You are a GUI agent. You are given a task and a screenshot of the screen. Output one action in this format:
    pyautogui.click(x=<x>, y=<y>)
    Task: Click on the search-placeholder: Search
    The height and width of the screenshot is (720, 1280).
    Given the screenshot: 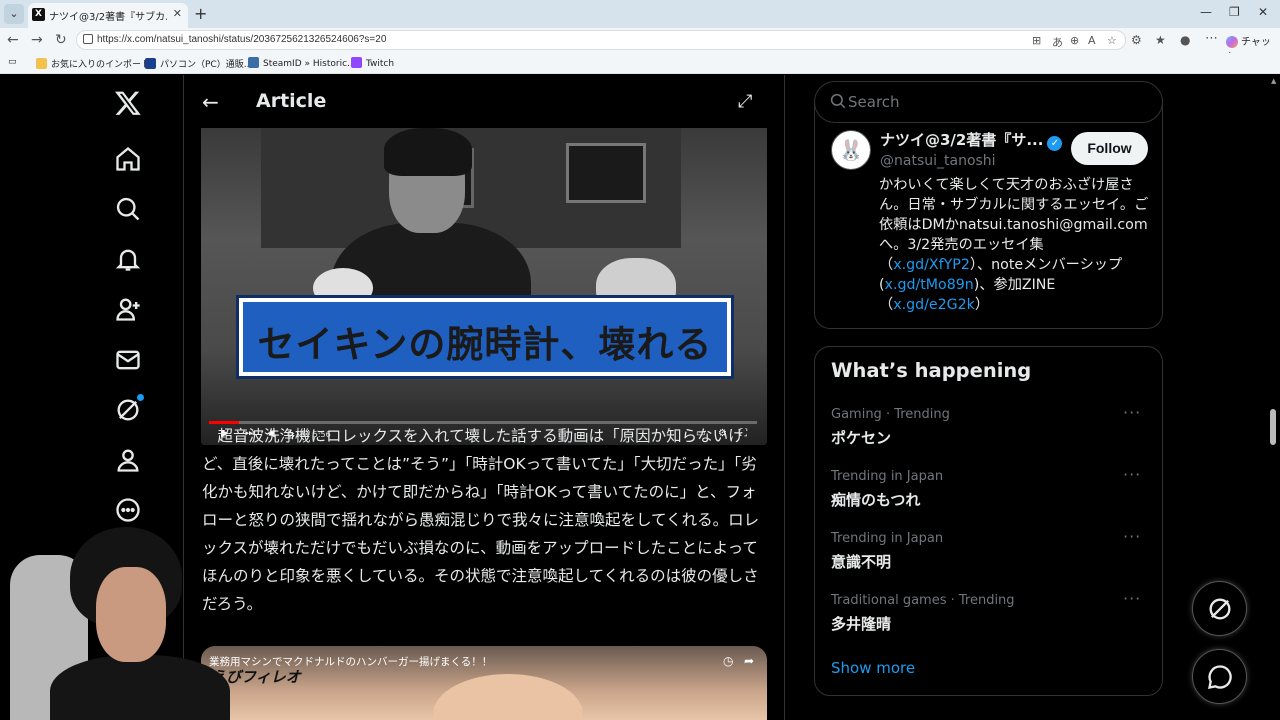 What is the action you would take?
    pyautogui.click(x=874, y=102)
    